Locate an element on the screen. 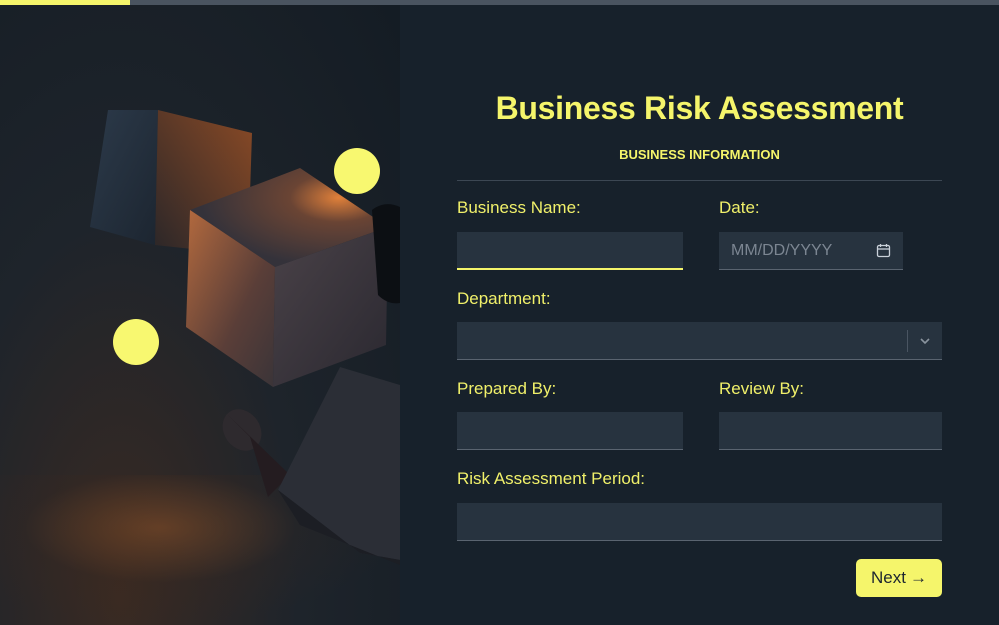 Image resolution: width=999 pixels, height=625 pixels. calendar-icon is located at coordinates (883, 250).